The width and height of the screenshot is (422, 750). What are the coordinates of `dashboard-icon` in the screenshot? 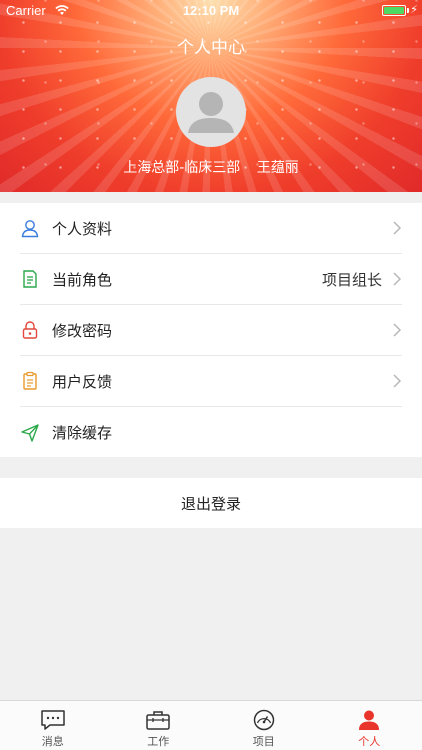 It's located at (263, 720).